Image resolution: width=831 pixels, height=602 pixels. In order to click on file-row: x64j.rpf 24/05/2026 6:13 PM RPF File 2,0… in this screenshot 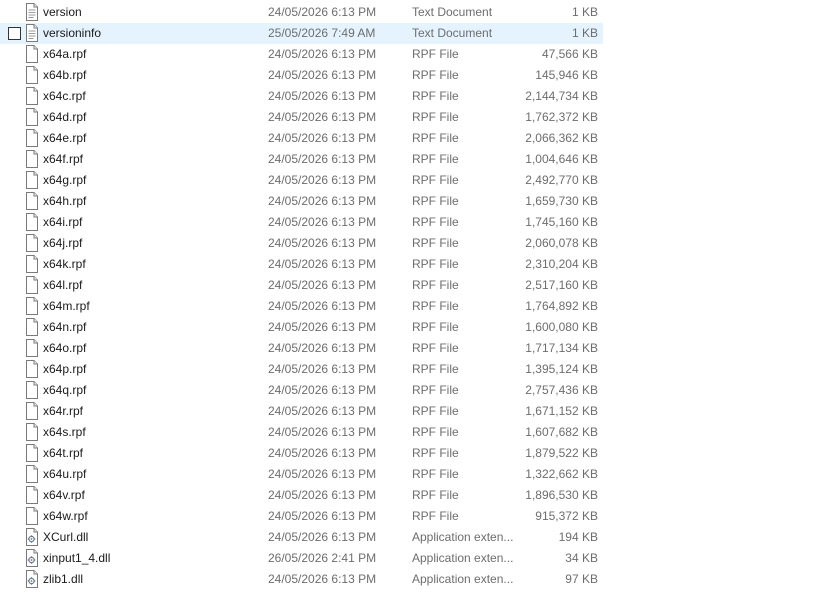, I will do `click(301, 243)`.